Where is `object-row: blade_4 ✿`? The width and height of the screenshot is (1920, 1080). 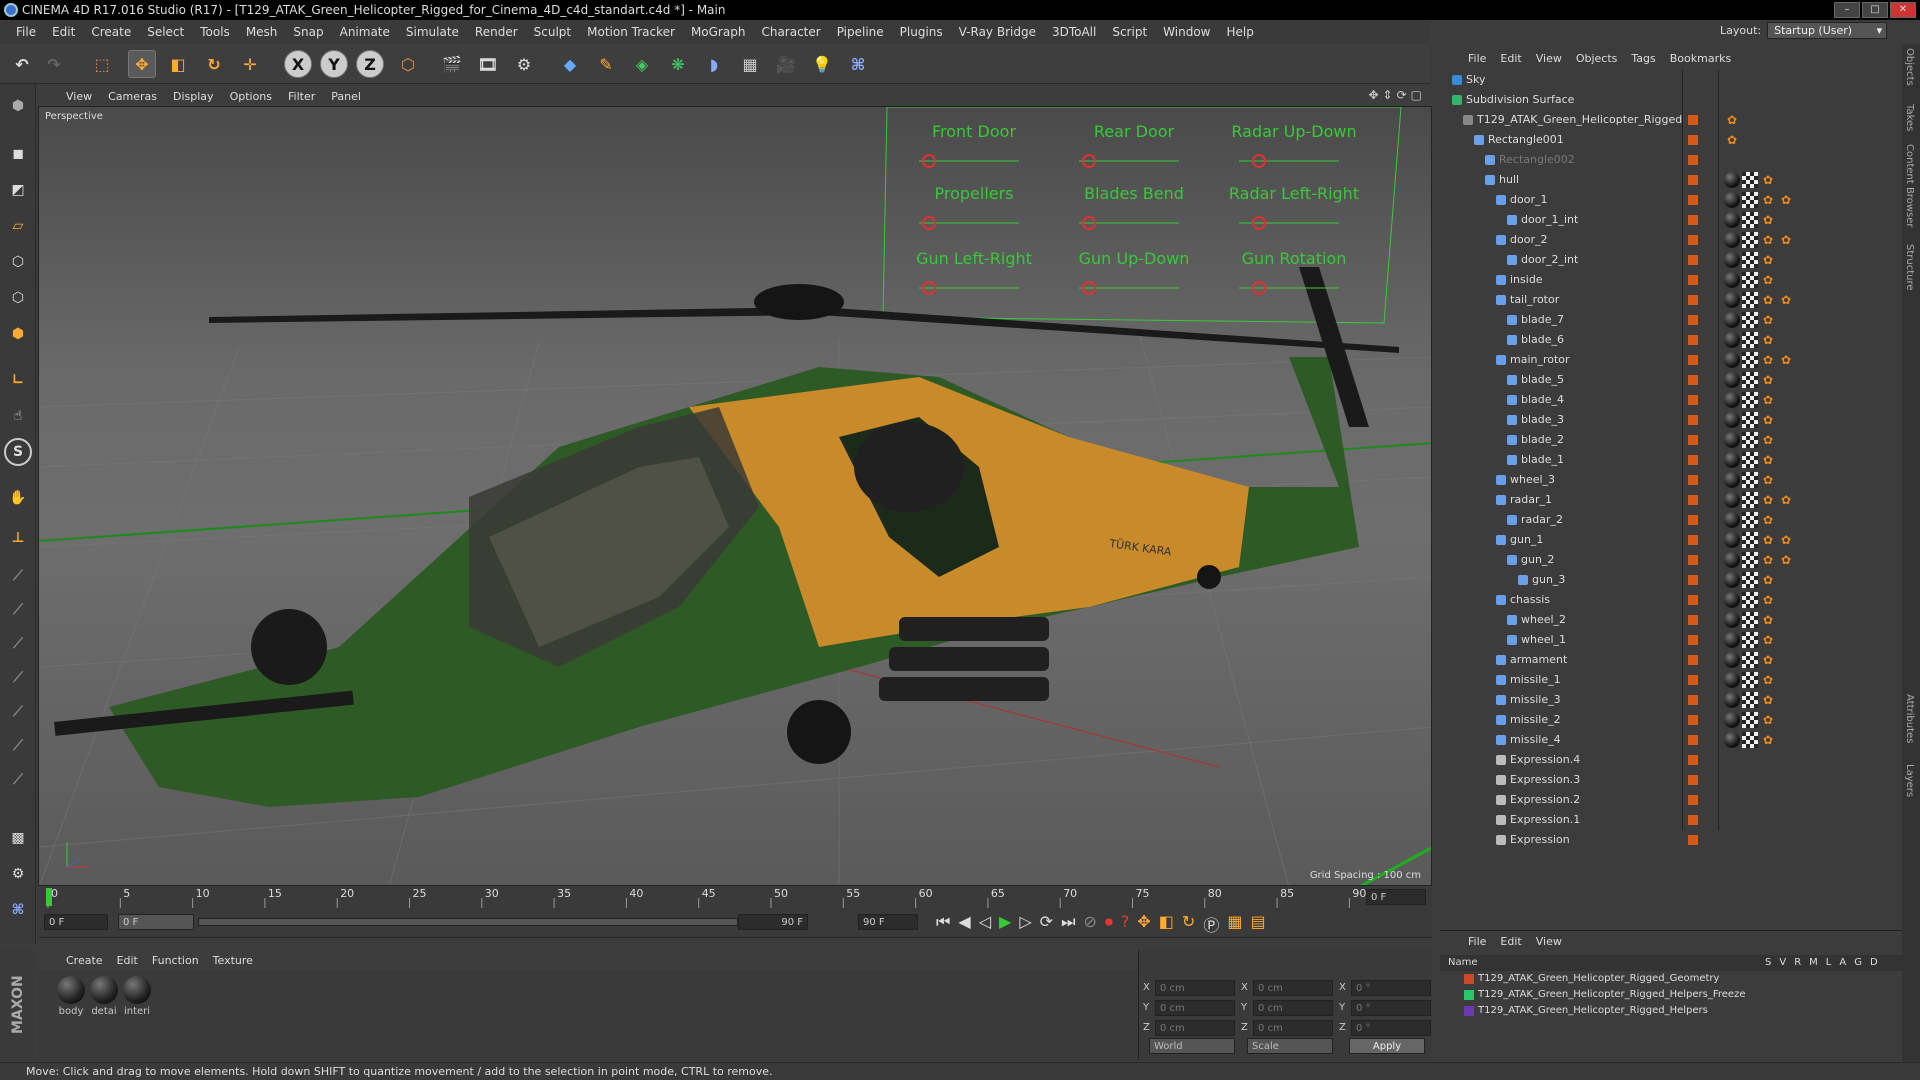
object-row: blade_4 ✿ is located at coordinates (1671, 400).